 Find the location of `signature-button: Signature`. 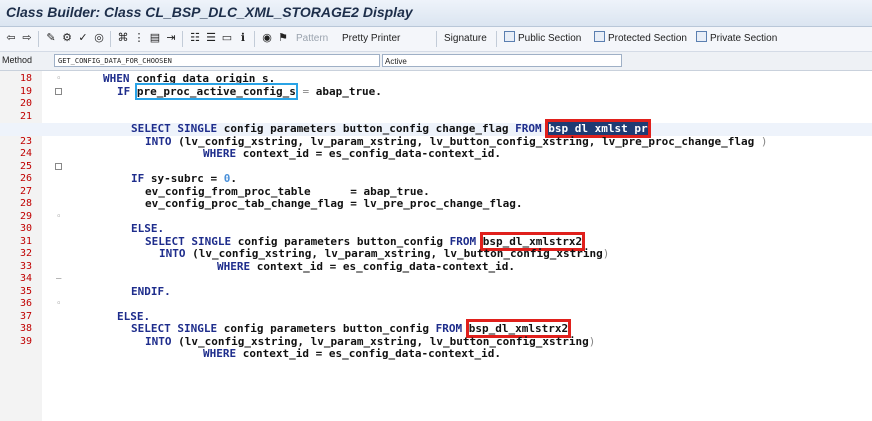

signature-button: Signature is located at coordinates (465, 38).